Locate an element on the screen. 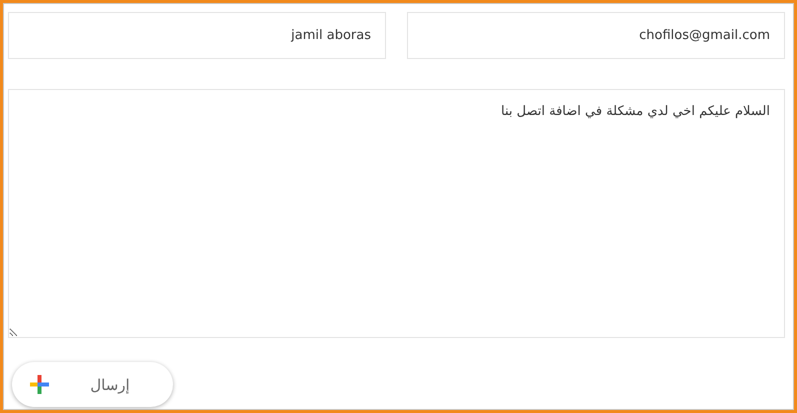  send-button: إرسال is located at coordinates (92, 384).